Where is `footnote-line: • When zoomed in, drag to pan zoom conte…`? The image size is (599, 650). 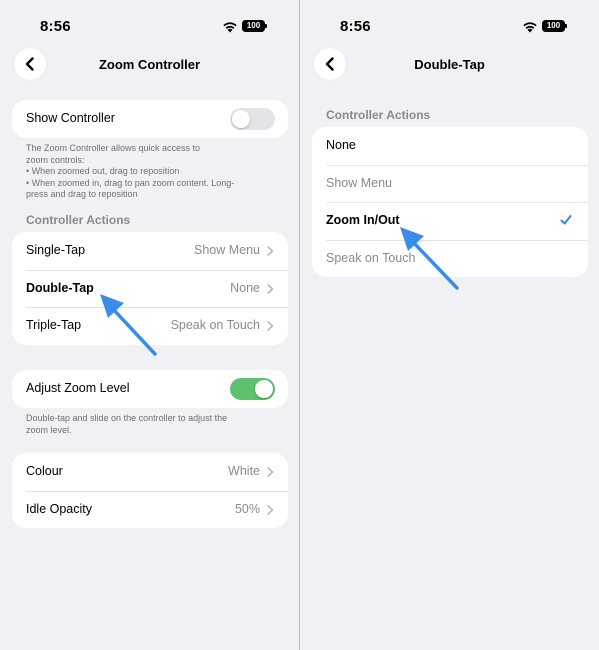
footnote-line: • When zoomed in, drag to pan zoom conte… is located at coordinates (130, 182).